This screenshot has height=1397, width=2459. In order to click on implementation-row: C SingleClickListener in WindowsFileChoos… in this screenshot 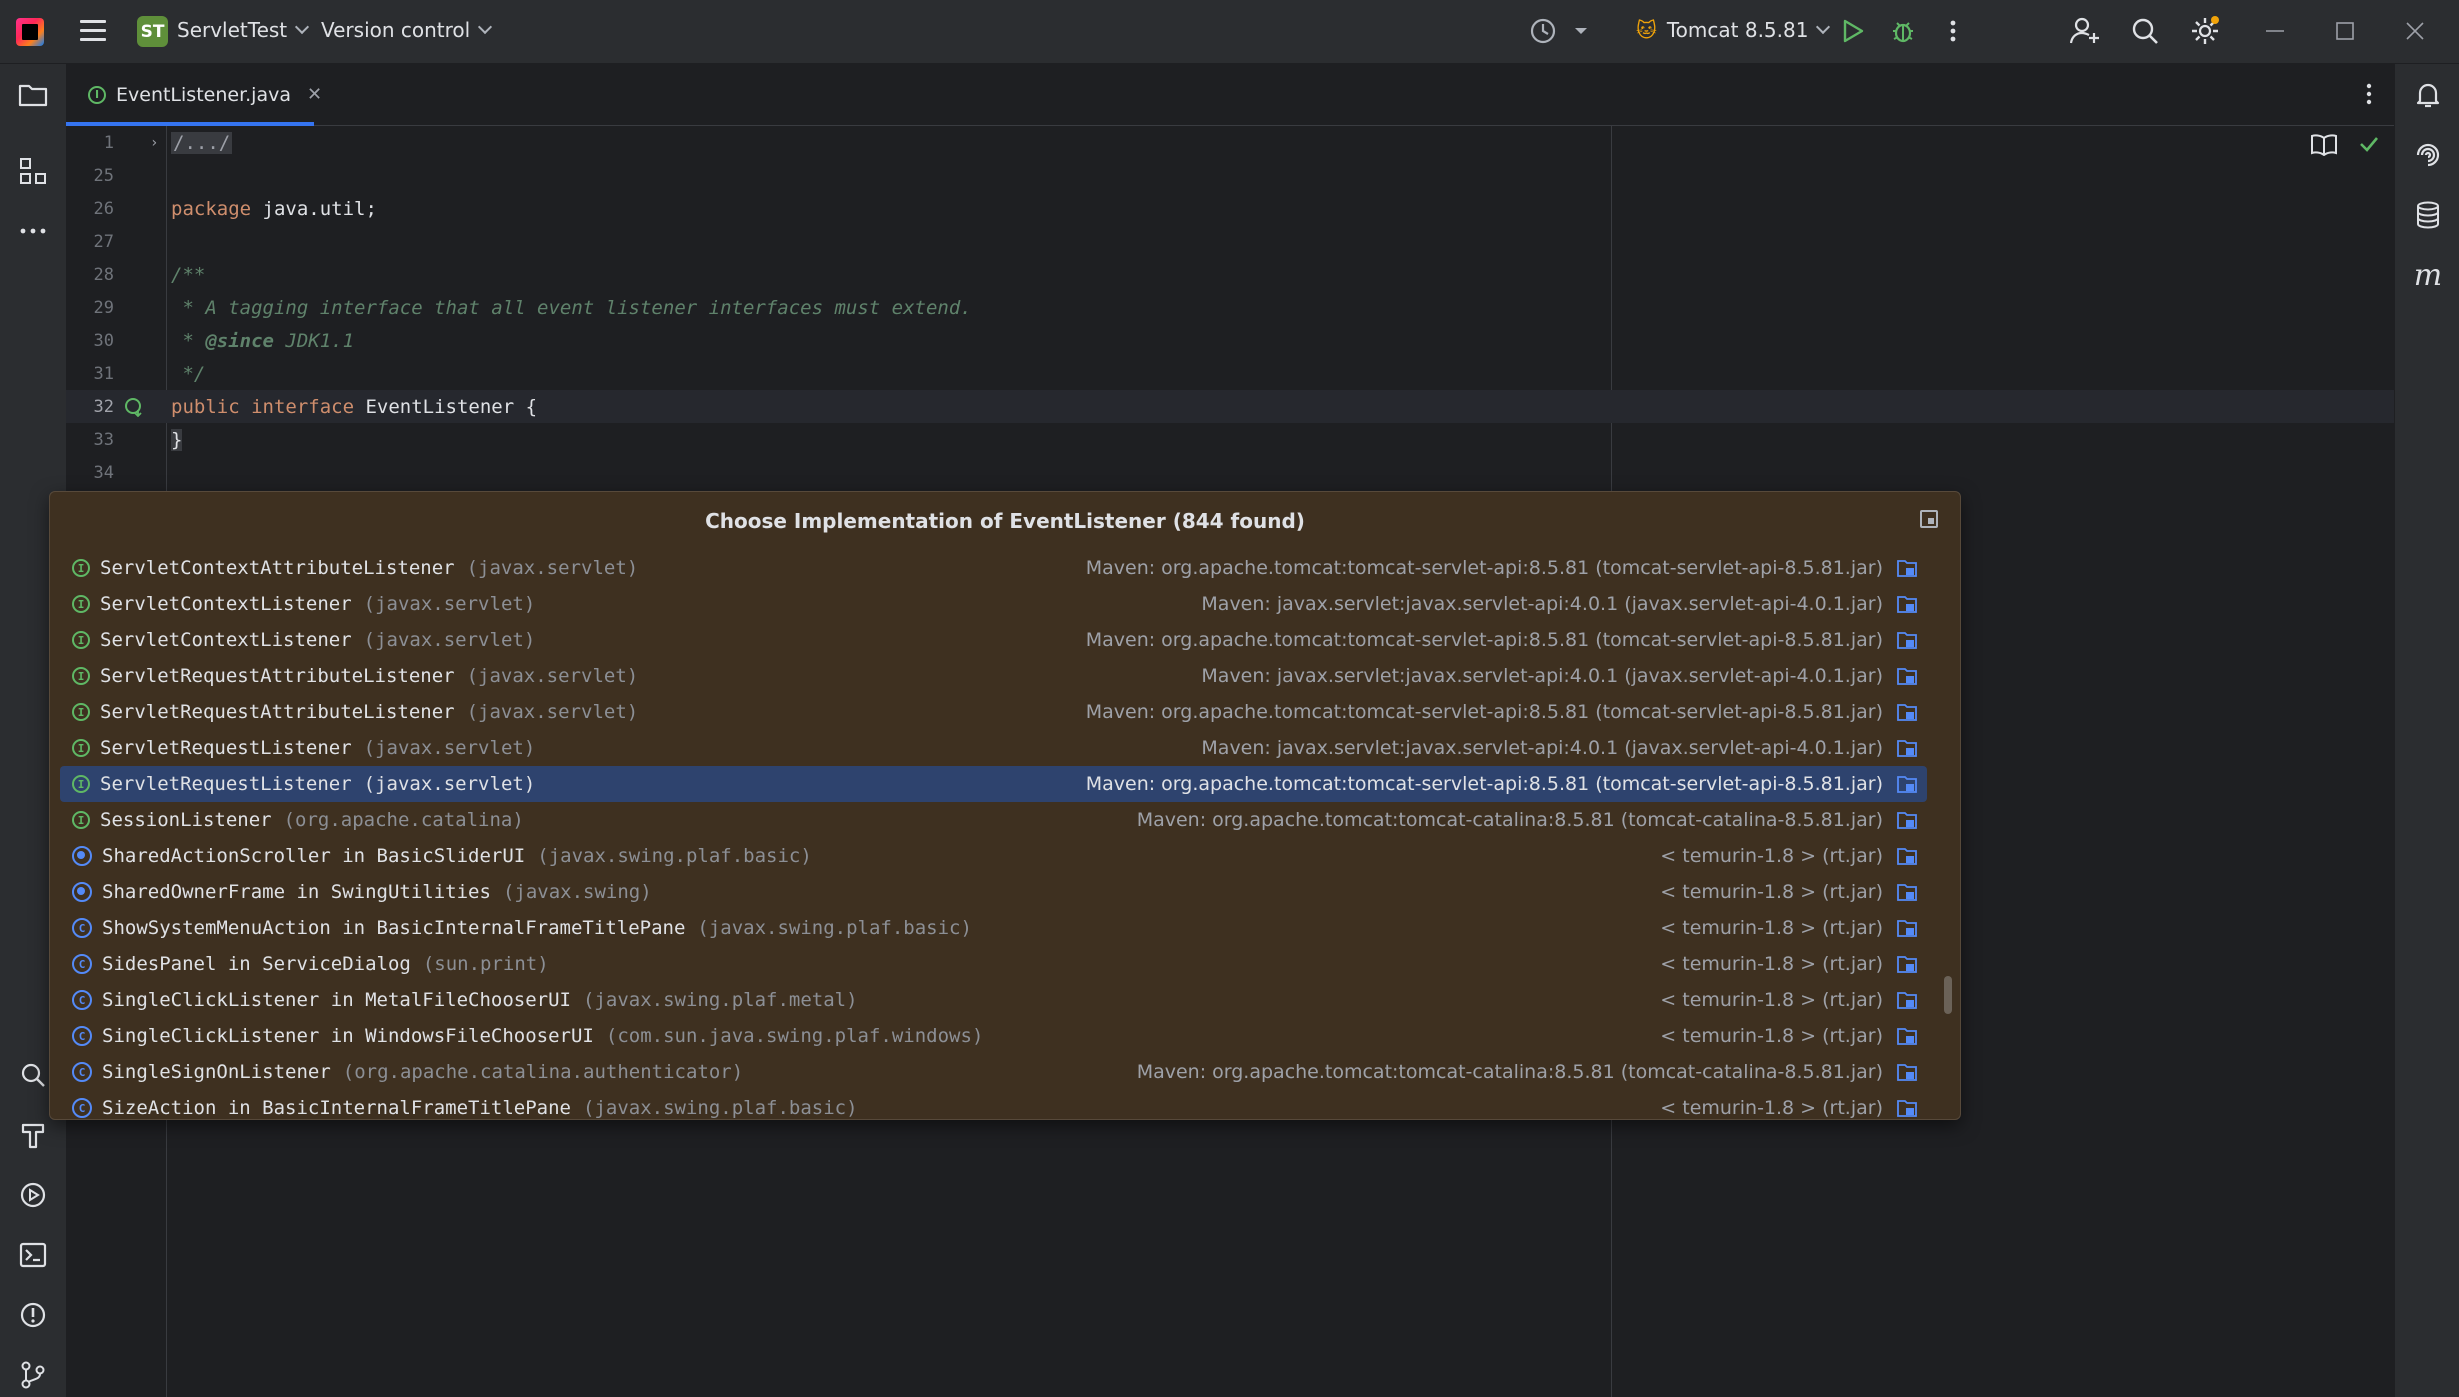, I will do `click(993, 1036)`.